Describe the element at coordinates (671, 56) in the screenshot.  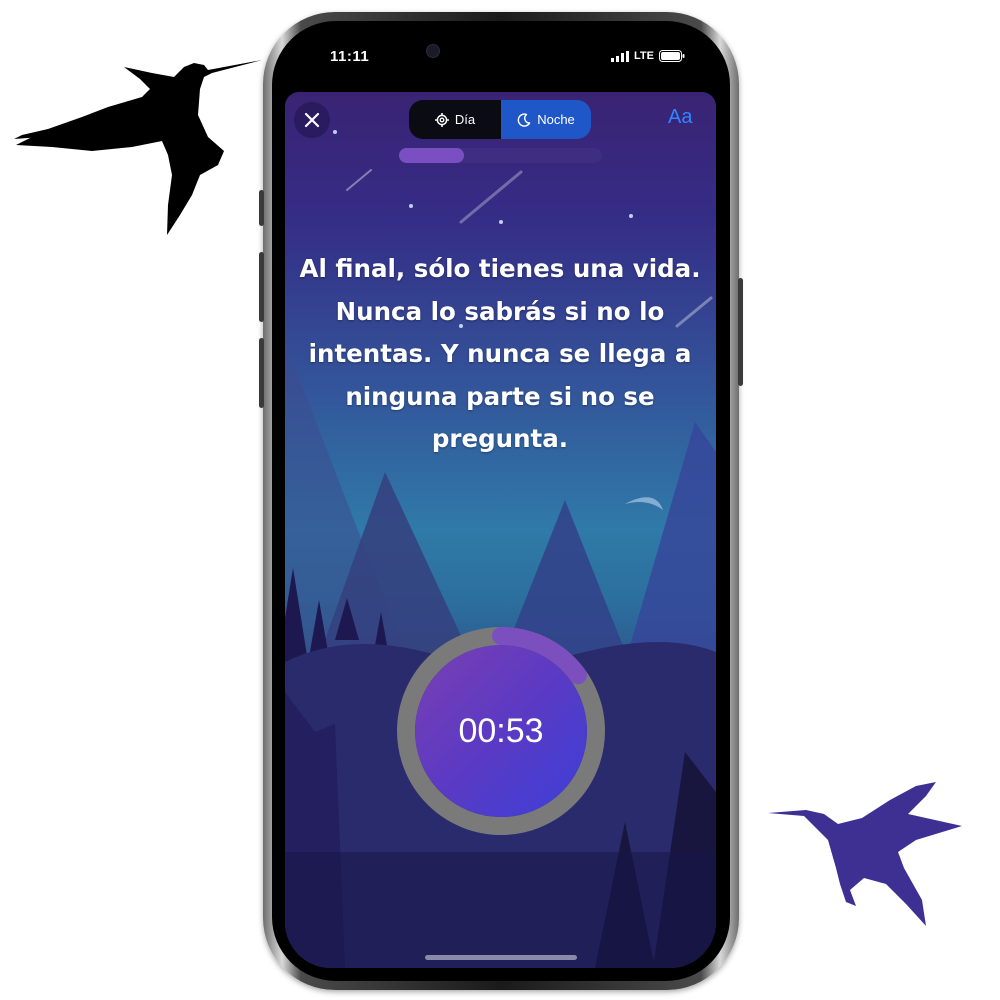
I see `battery-icon` at that location.